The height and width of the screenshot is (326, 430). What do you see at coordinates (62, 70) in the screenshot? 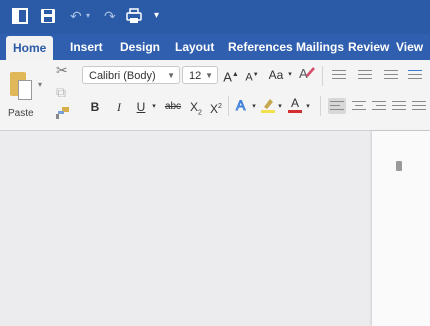
I see `cut-icon: ✂` at bounding box center [62, 70].